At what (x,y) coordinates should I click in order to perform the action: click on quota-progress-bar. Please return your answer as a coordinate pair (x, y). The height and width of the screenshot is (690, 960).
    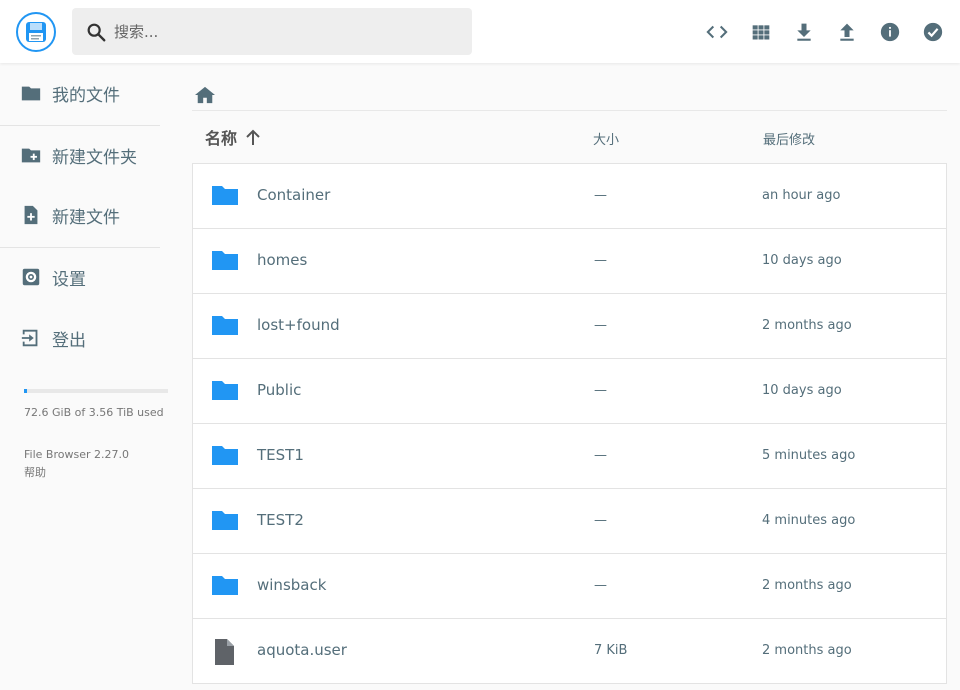
    Looking at the image, I should click on (96, 391).